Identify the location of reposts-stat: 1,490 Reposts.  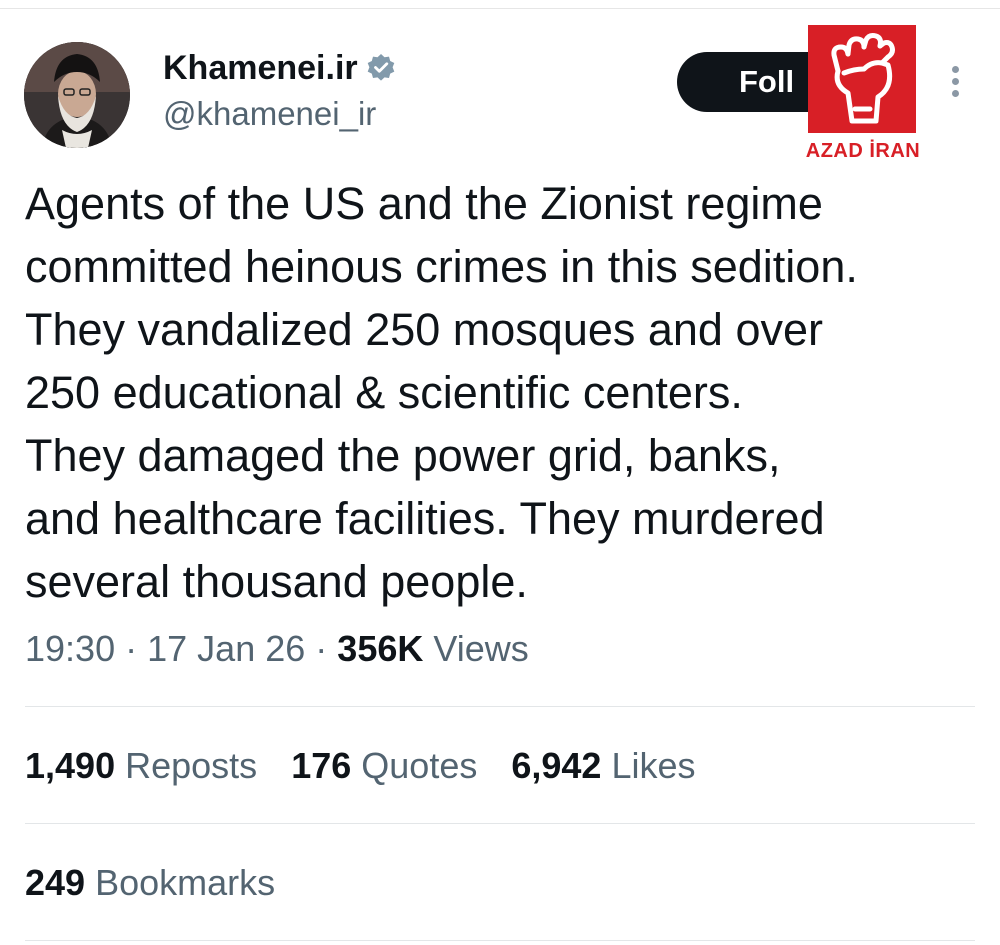
(141, 766).